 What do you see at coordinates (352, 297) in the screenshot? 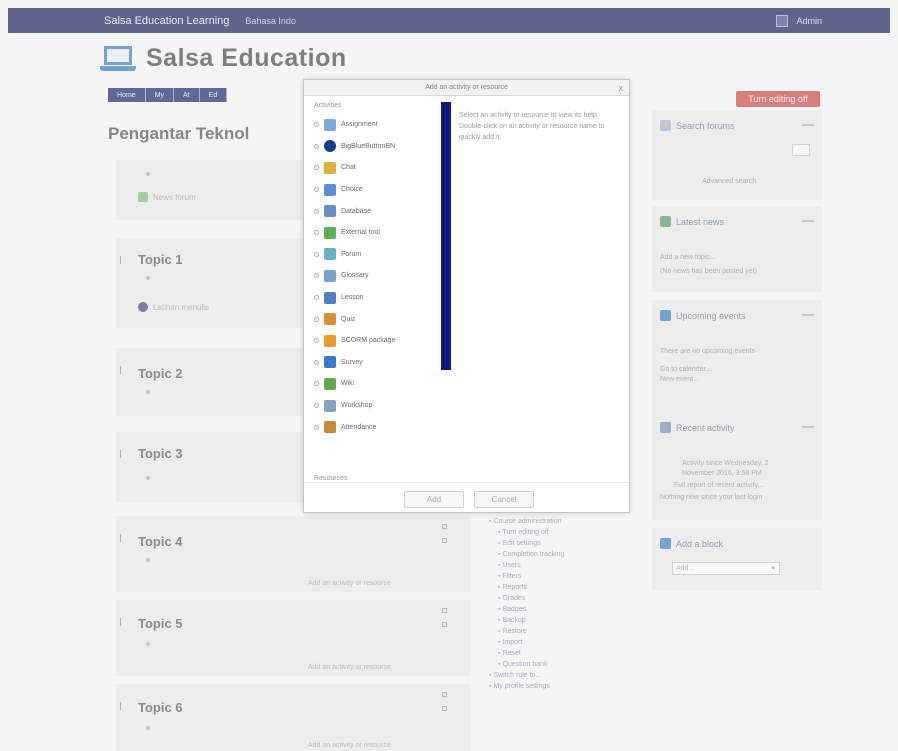
I see `option-label: Lesson` at bounding box center [352, 297].